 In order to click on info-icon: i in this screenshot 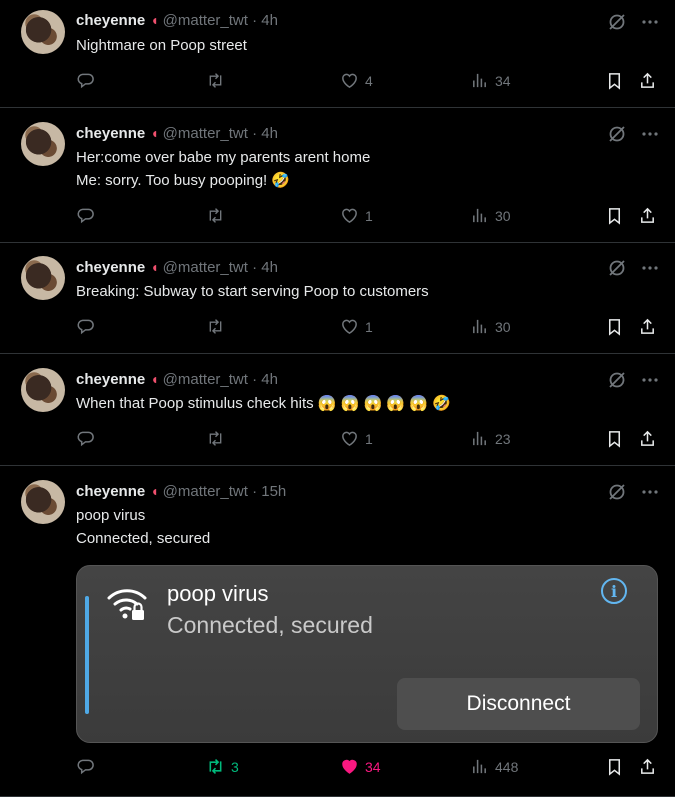, I will do `click(614, 591)`.